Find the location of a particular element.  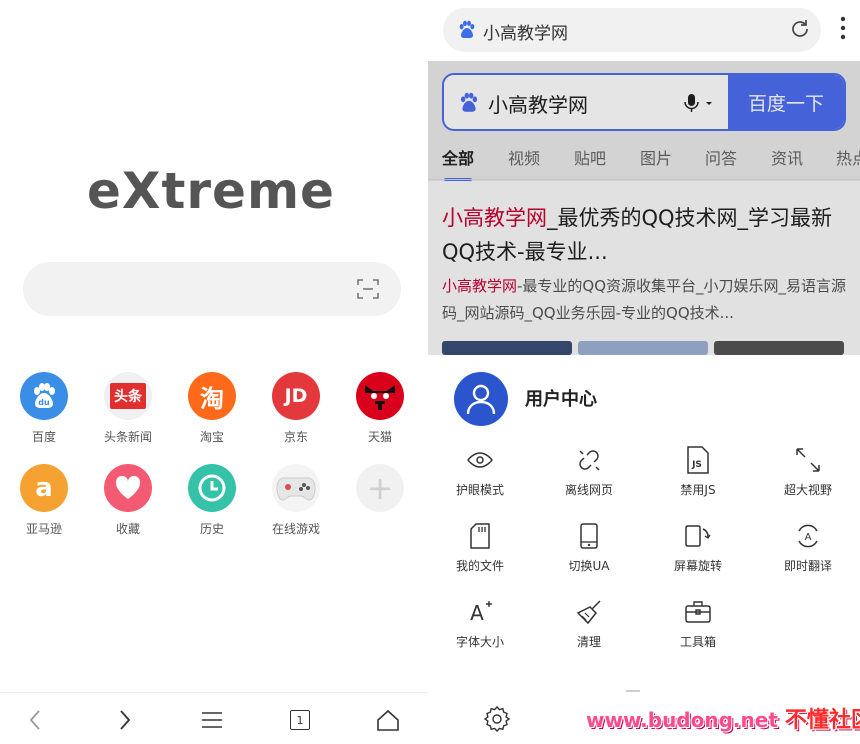

chevron-left-icon is located at coordinates (34, 720).